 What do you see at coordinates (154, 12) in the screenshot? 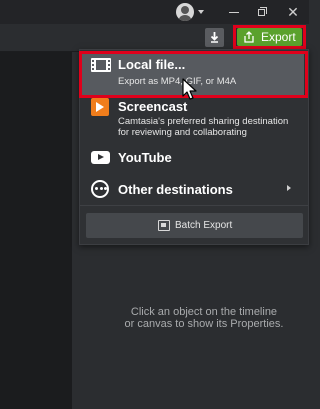
I see `title-bar: ✕` at bounding box center [154, 12].